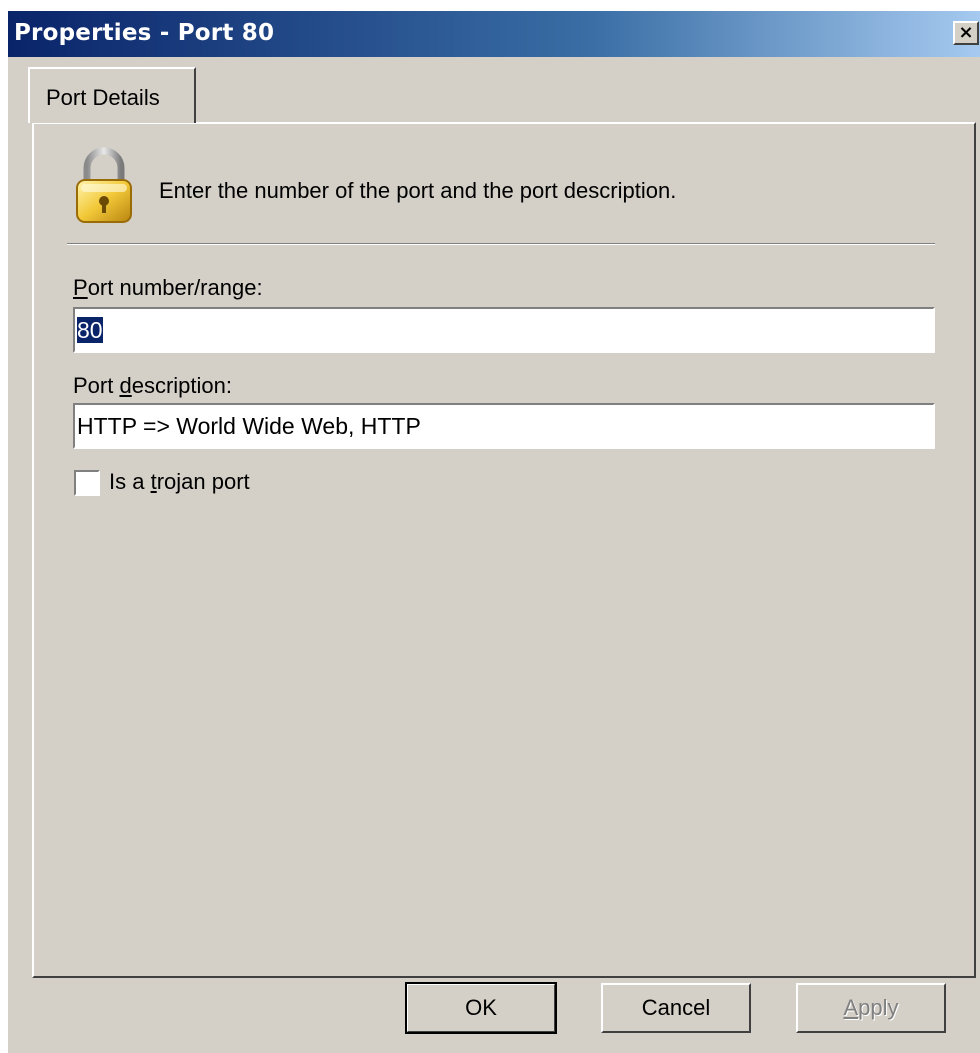  What do you see at coordinates (851, 1007) in the screenshot?
I see `apply-mnemonic: A` at bounding box center [851, 1007].